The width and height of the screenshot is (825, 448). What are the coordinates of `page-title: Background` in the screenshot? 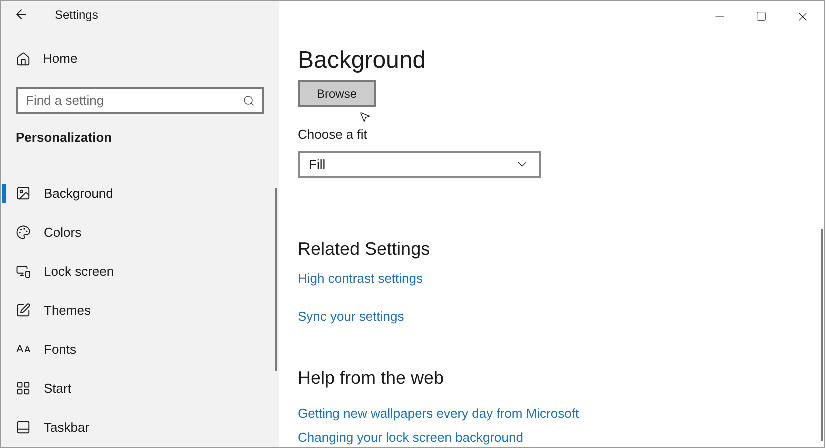 It's located at (363, 61).